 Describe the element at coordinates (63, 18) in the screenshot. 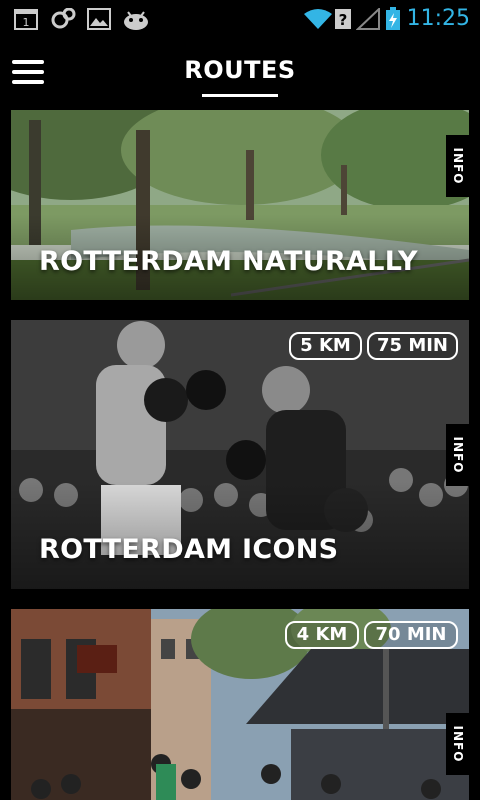

I see `sync-icon` at that location.